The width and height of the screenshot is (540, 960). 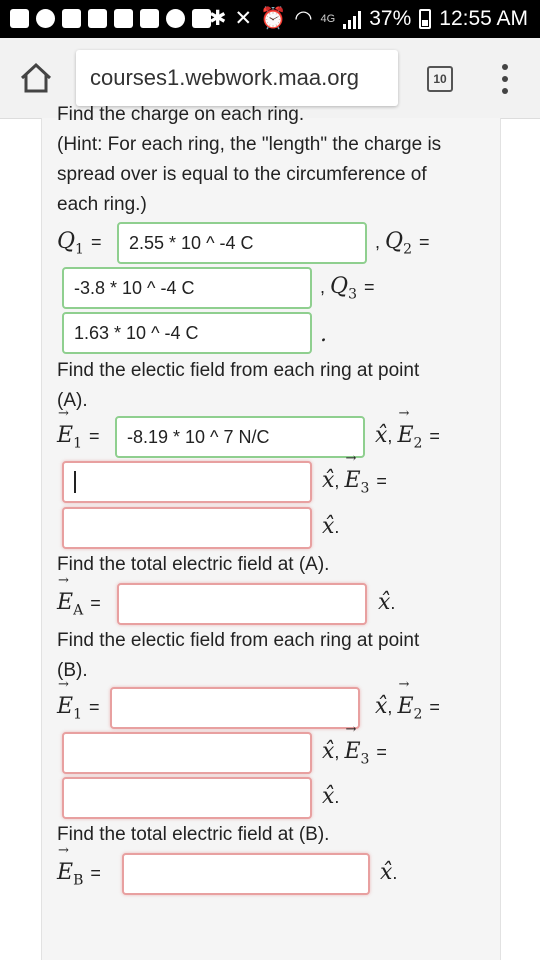 I want to click on eb2-input, so click(x=187, y=753).